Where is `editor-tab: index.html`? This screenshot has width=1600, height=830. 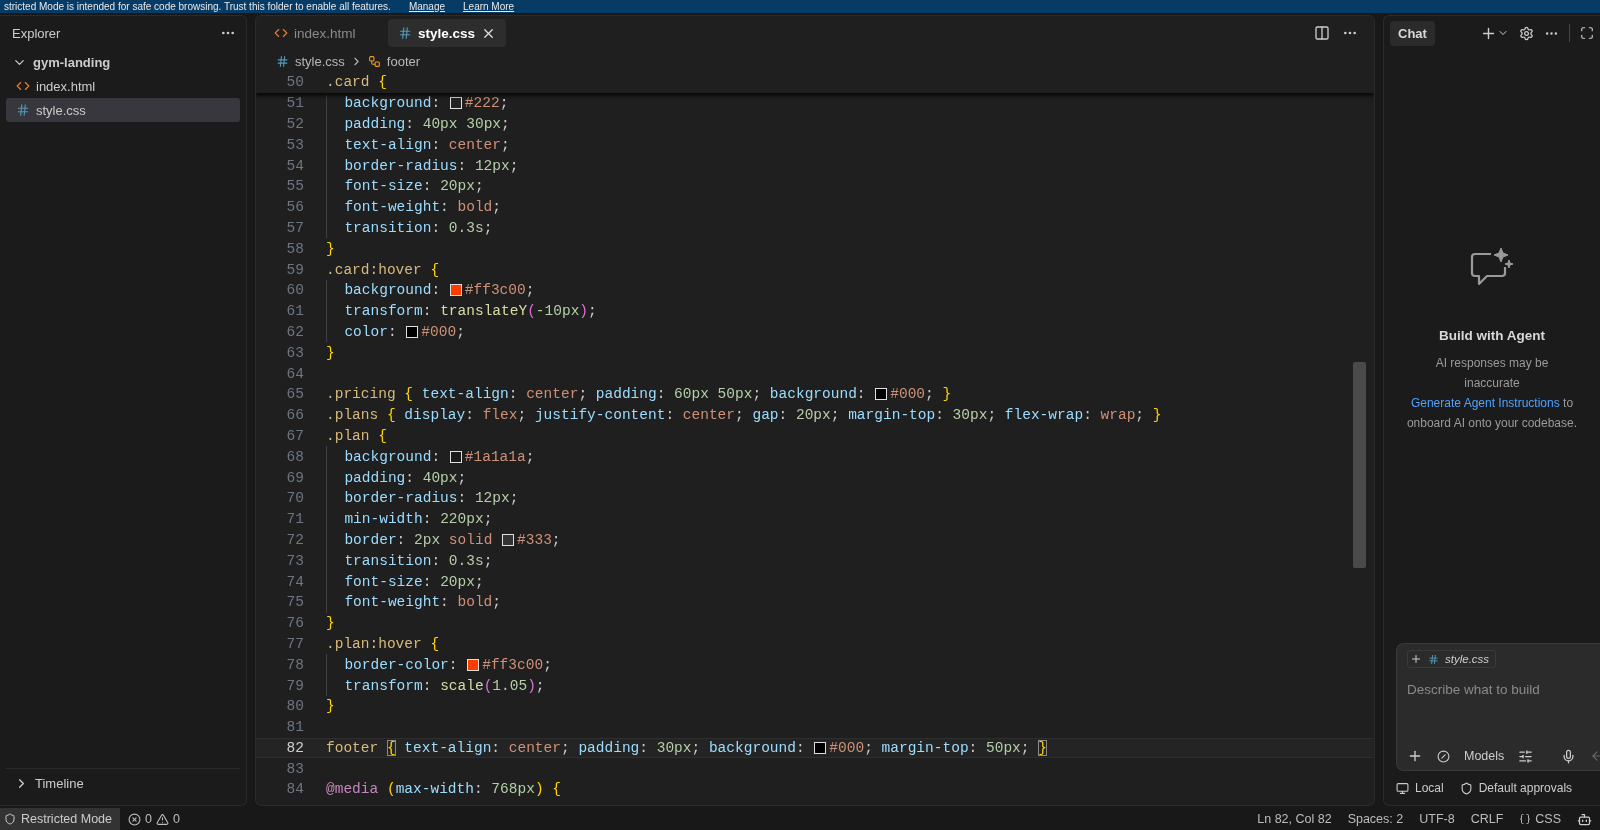
editor-tab: index.html is located at coordinates (324, 33).